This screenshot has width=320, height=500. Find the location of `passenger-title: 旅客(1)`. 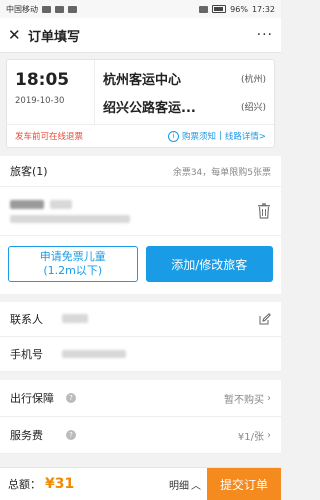

passenger-title: 旅客(1) is located at coordinates (29, 171).